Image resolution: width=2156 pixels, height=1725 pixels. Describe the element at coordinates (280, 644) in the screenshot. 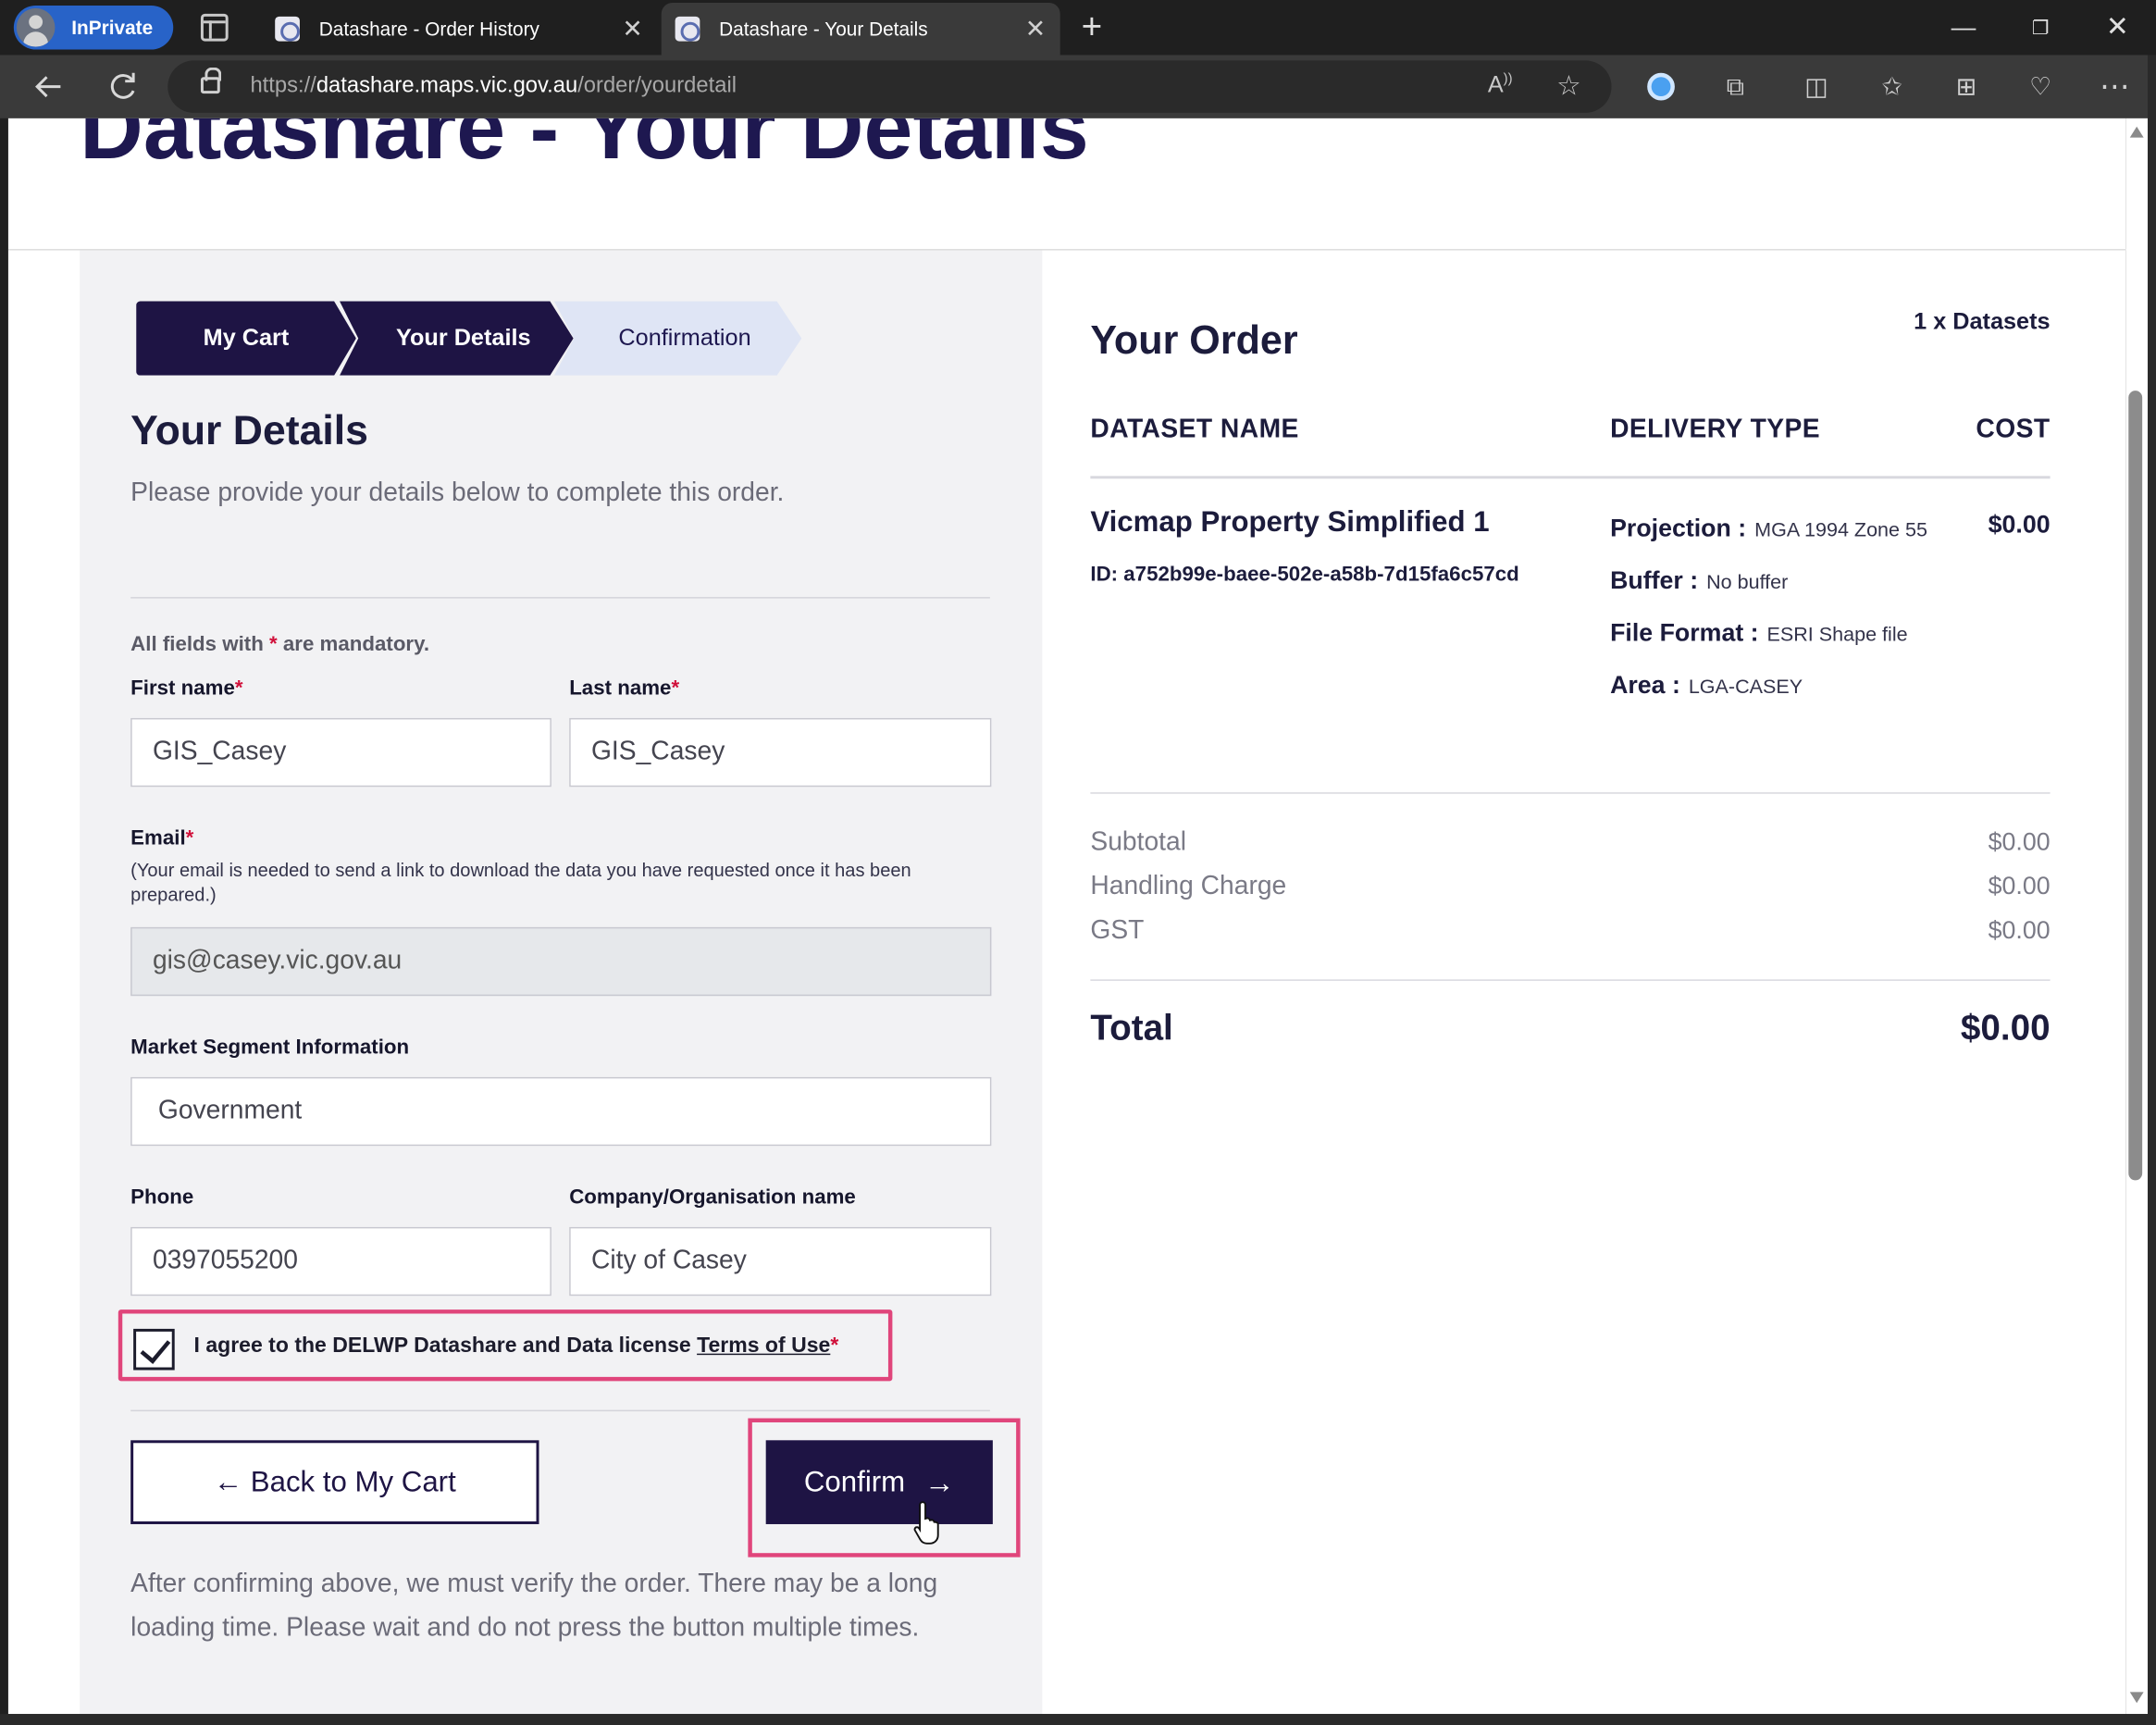

I see `mandatory-note: All fields with * are mandatory.` at that location.